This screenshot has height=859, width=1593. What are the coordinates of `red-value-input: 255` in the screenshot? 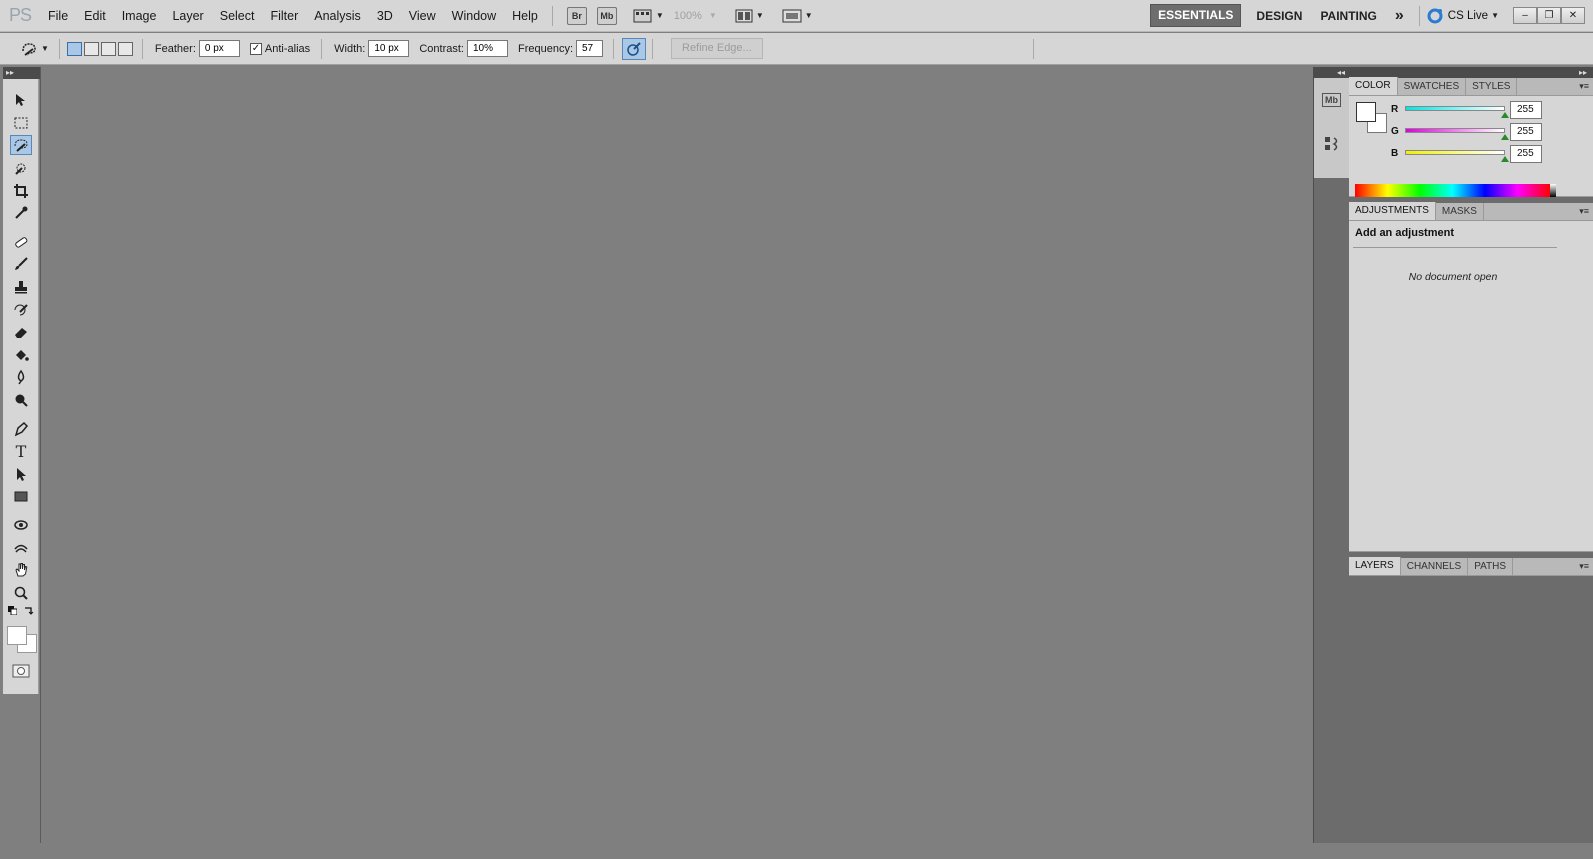 It's located at (1526, 110).